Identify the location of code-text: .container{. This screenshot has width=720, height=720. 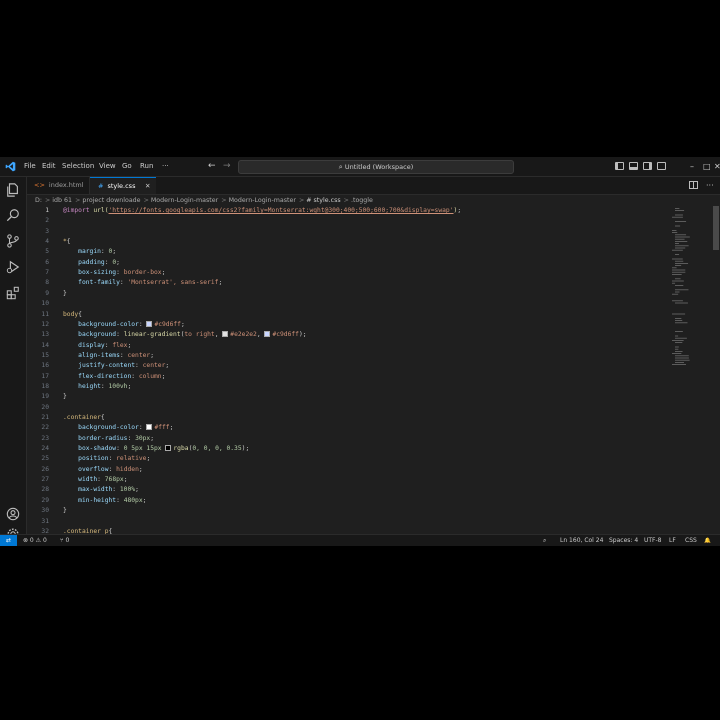
(84, 418).